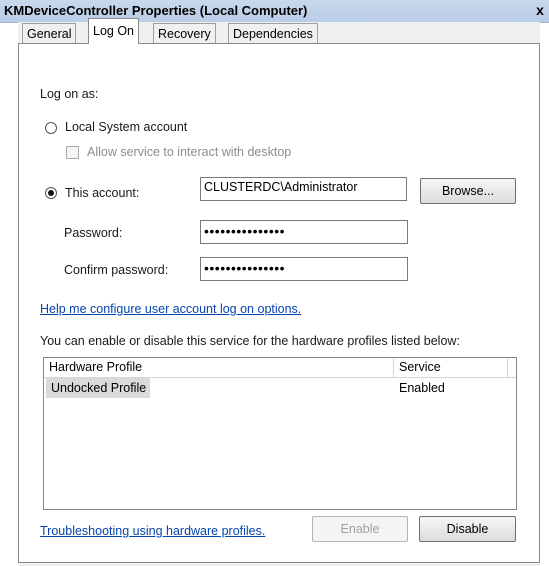 Image resolution: width=549 pixels, height=566 pixels. I want to click on account-field: CLUSTERDC\Administrator, so click(303, 189).